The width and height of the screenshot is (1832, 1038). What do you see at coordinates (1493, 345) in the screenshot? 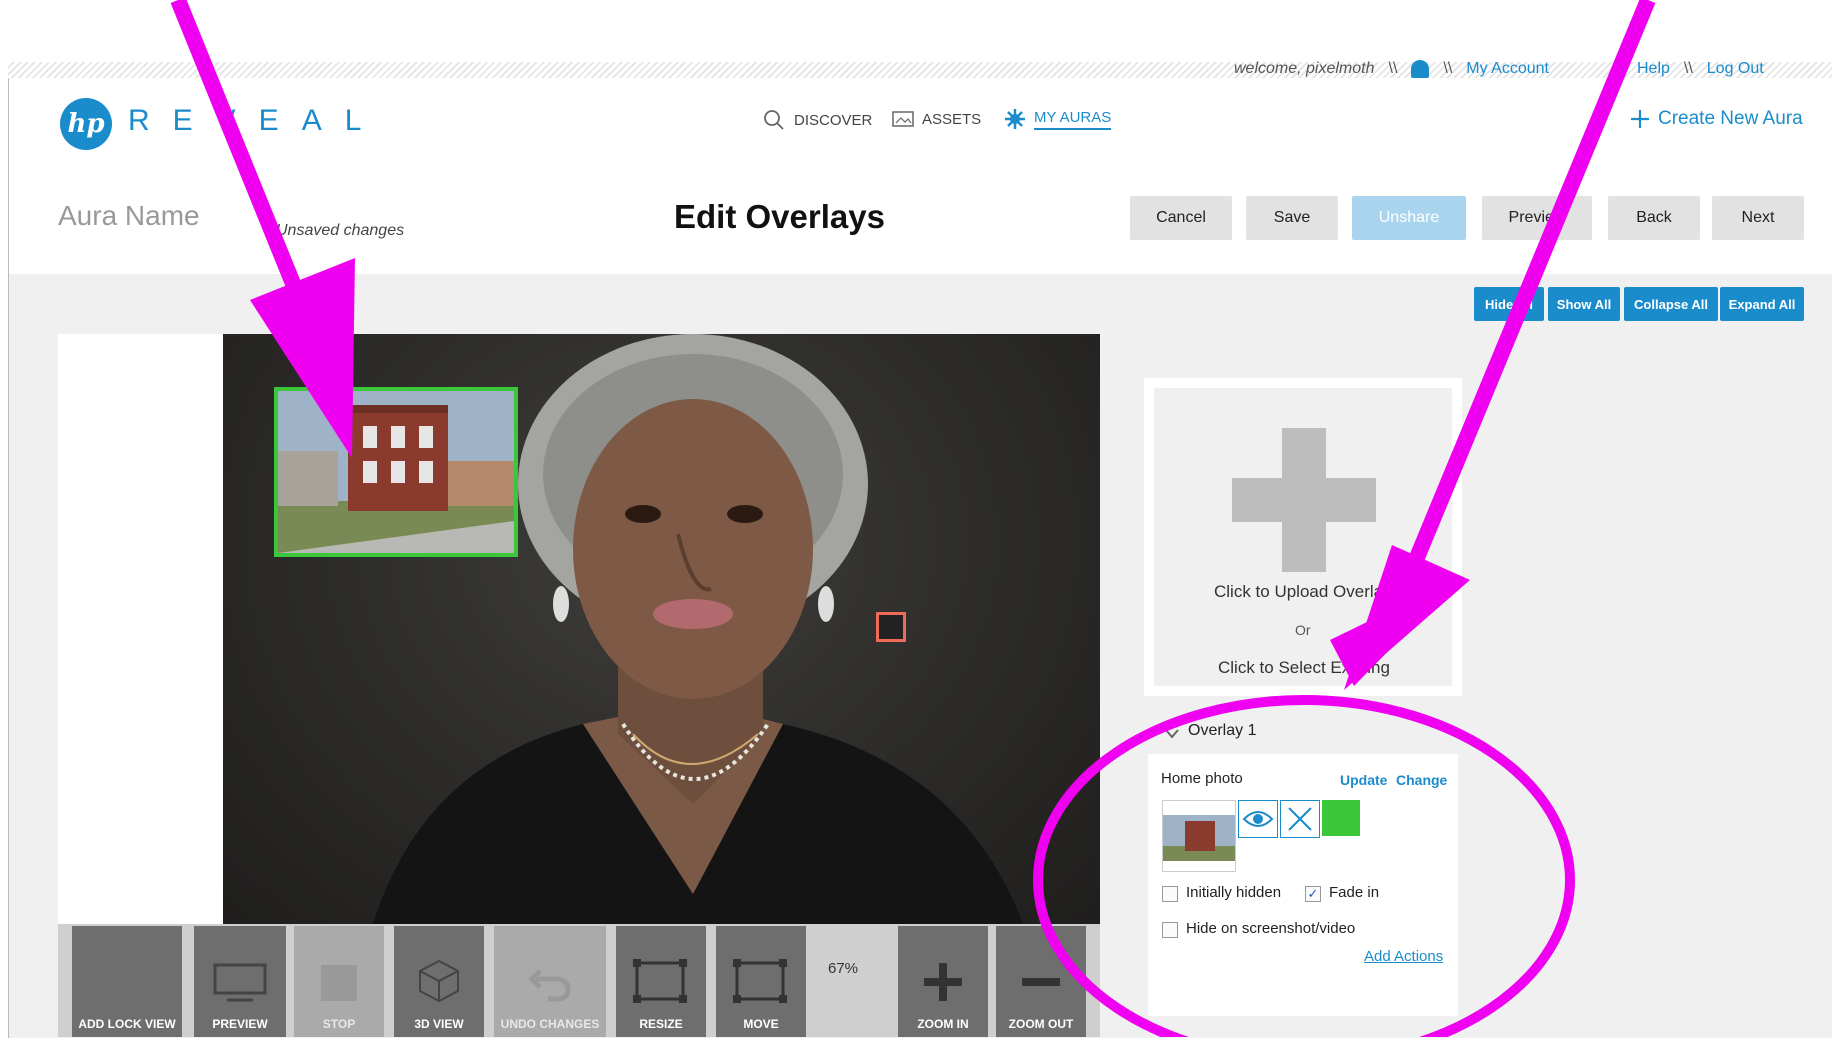
I see `arrow-to-panel-annotation` at bounding box center [1493, 345].